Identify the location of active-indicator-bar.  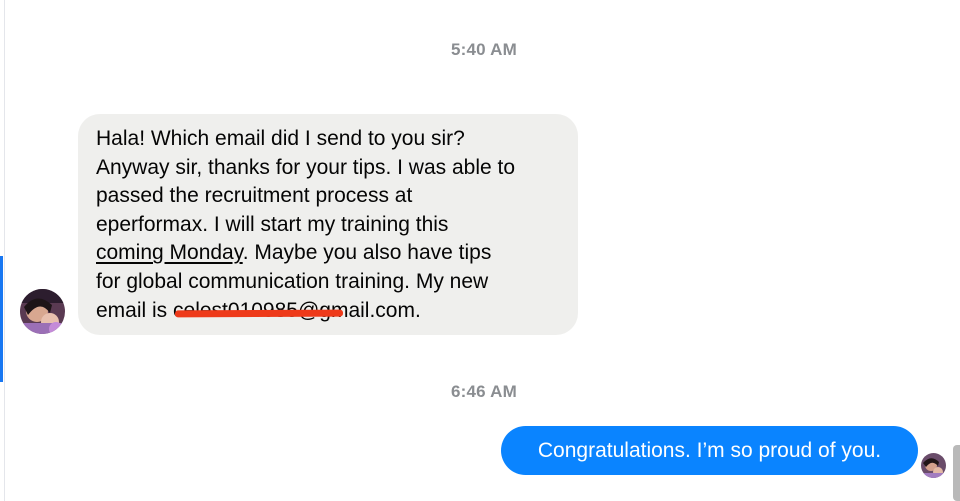
(1, 319).